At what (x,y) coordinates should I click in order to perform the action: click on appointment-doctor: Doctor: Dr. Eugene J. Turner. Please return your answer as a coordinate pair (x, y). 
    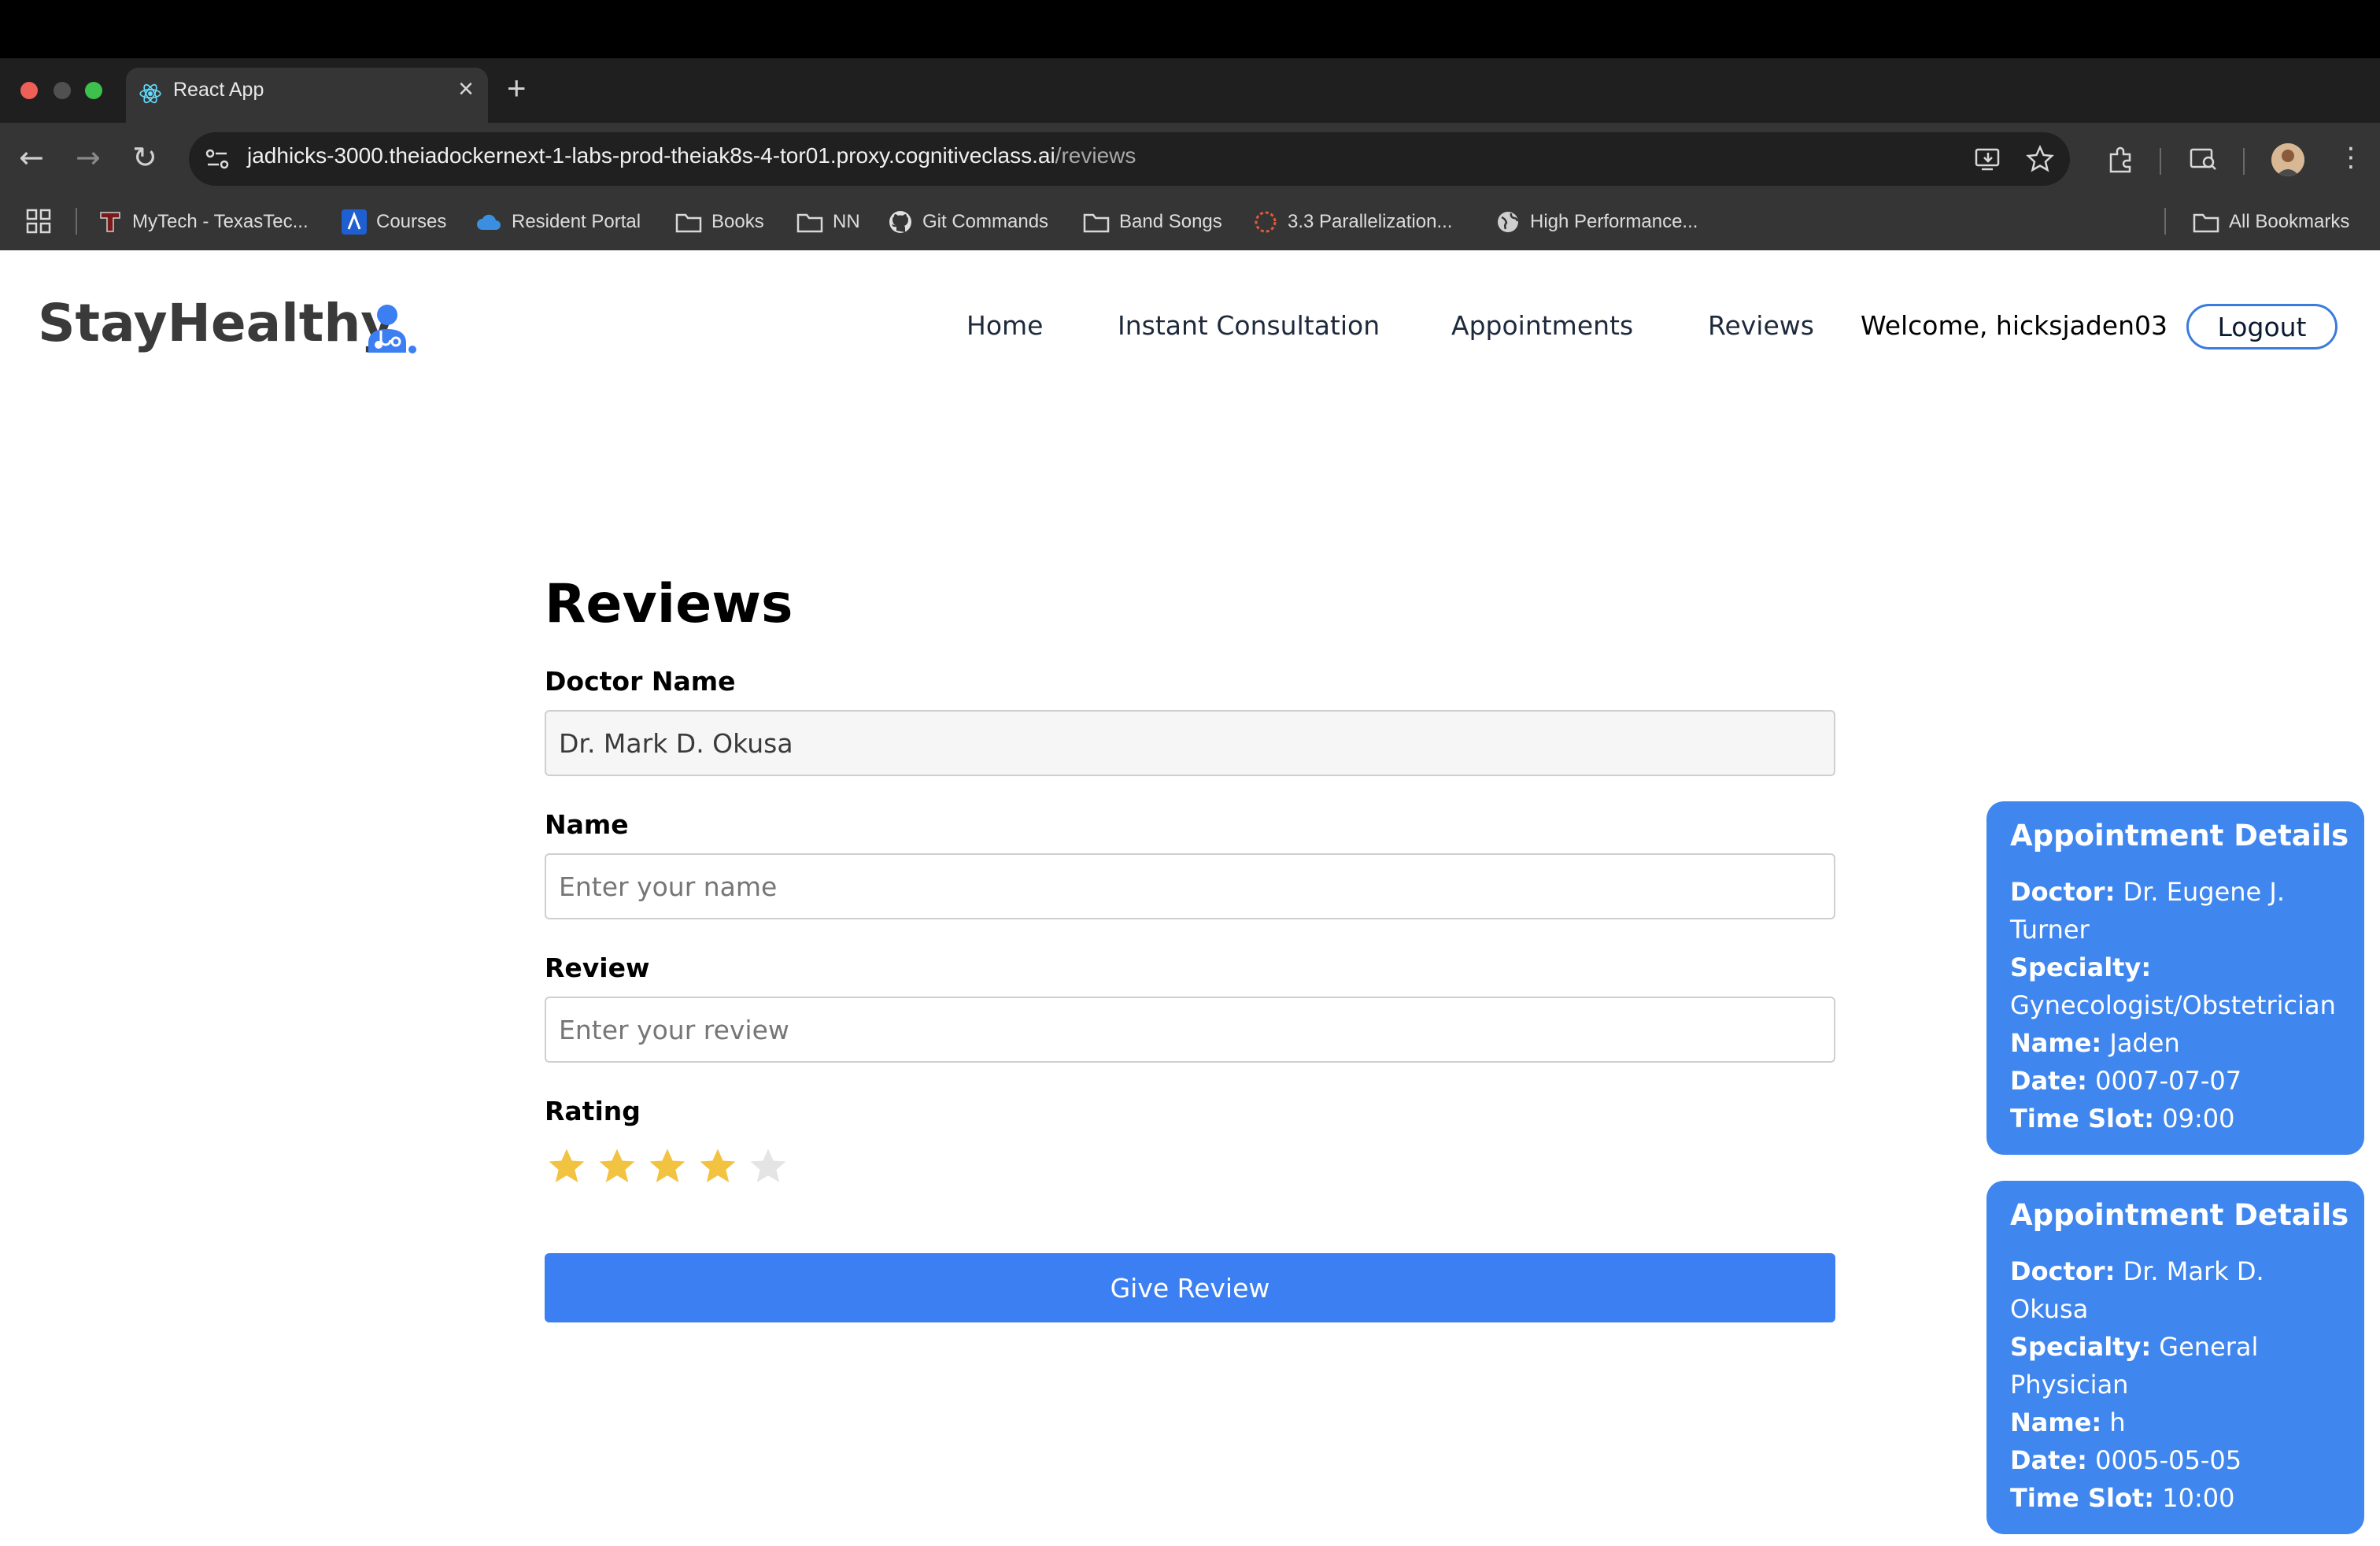
    Looking at the image, I should click on (2175, 911).